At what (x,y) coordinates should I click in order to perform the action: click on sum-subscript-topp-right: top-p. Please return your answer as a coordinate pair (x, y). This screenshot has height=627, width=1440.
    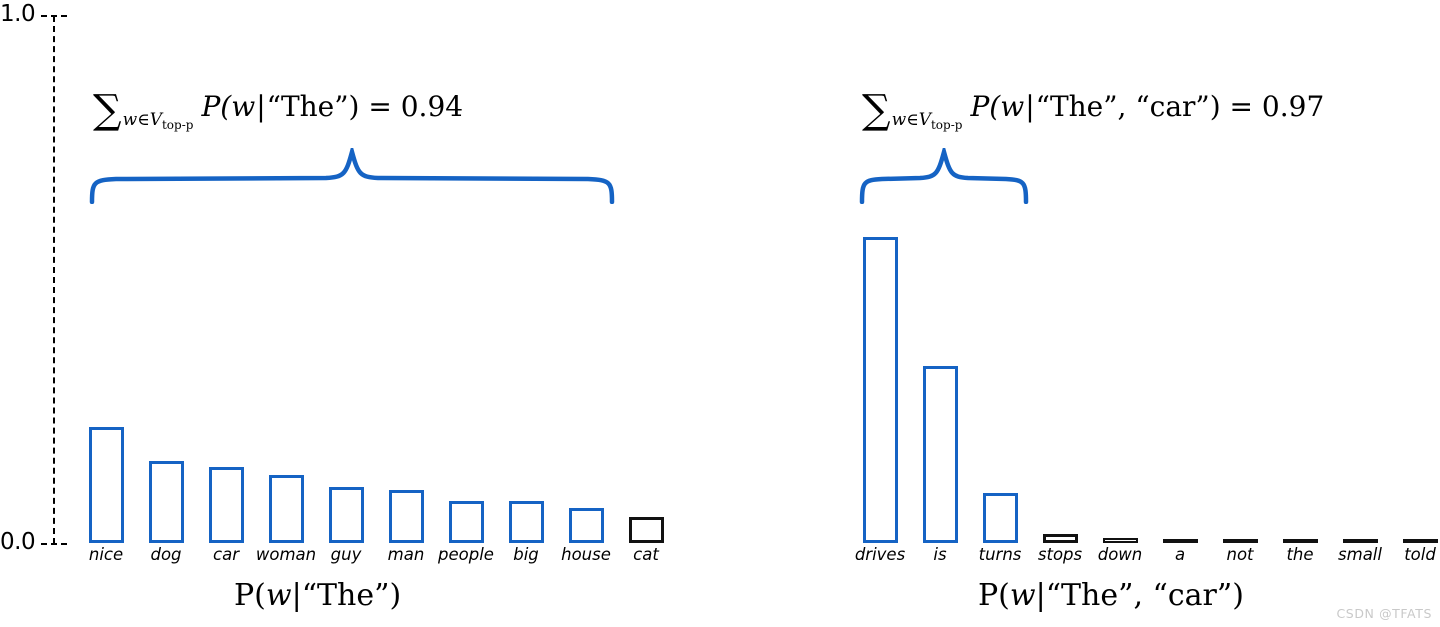
    Looking at the image, I should click on (946, 125).